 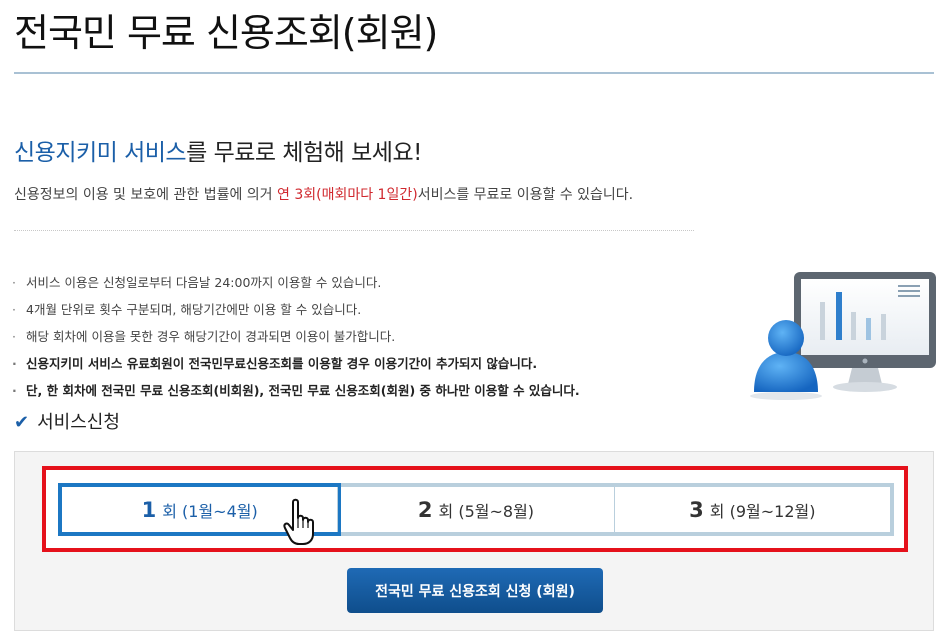 What do you see at coordinates (486, 511) in the screenshot?
I see `round-label: 회 (5월~8월)` at bounding box center [486, 511].